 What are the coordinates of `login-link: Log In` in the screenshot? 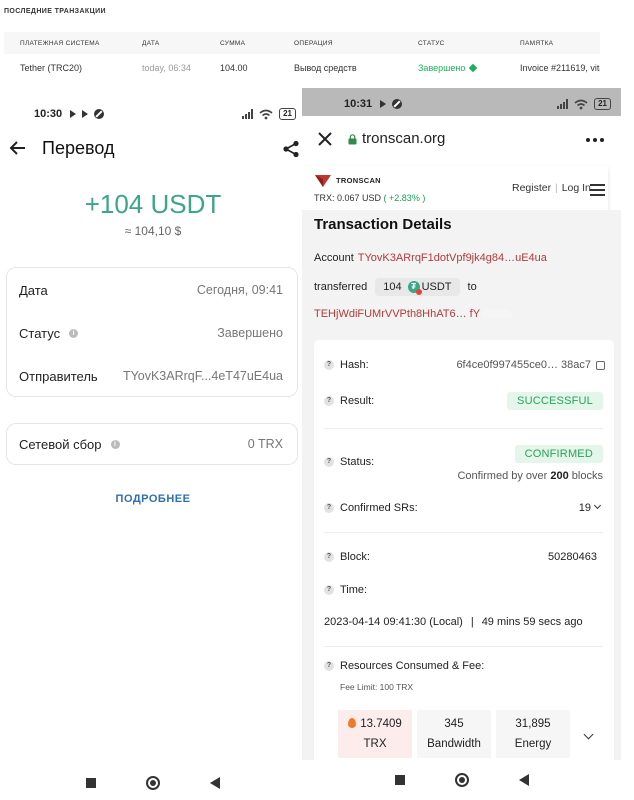 It's located at (576, 188).